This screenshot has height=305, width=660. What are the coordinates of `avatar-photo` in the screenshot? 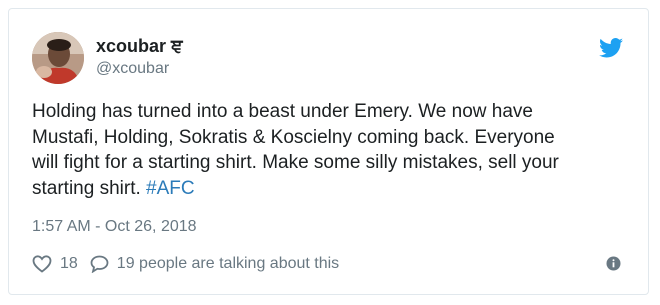 It's located at (58, 58).